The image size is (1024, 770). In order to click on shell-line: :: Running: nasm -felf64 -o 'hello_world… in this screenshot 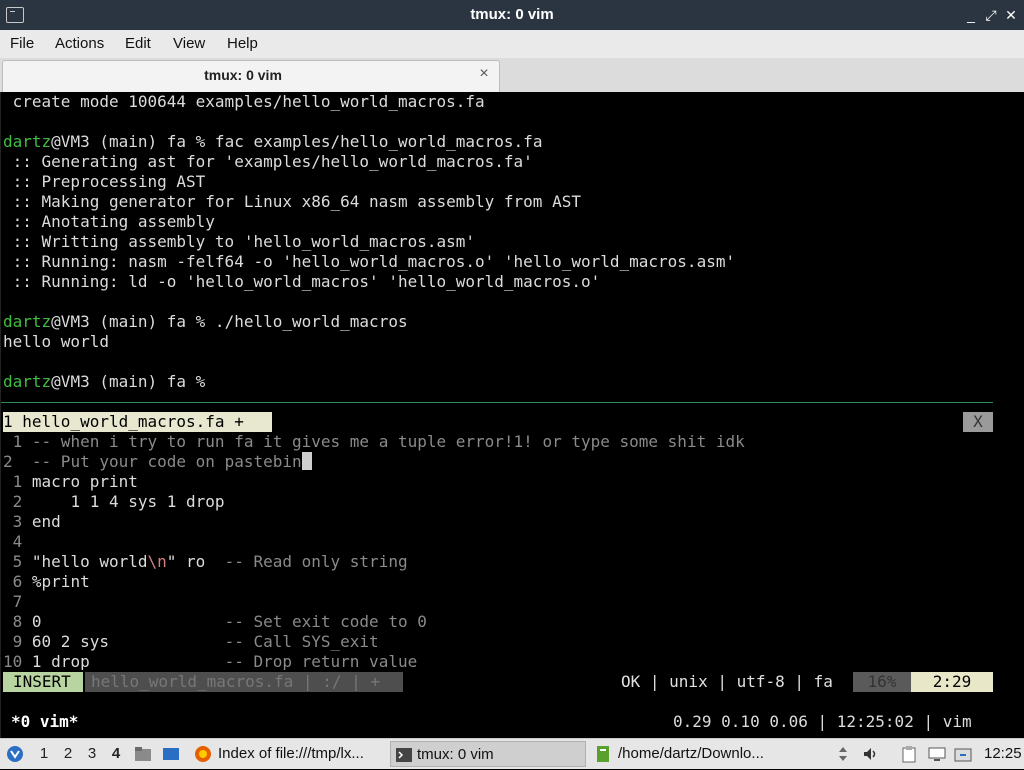, I will do `click(369, 261)`.